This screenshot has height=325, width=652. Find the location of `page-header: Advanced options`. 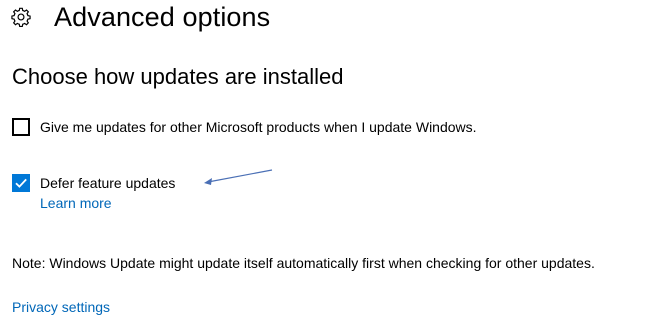

page-header: Advanced options is located at coordinates (140, 17).